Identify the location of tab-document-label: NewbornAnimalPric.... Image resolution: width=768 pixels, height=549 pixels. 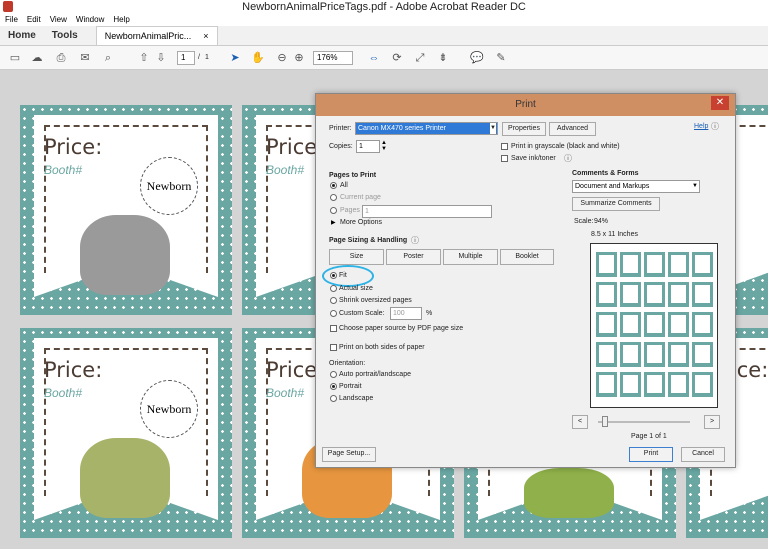
(148, 36).